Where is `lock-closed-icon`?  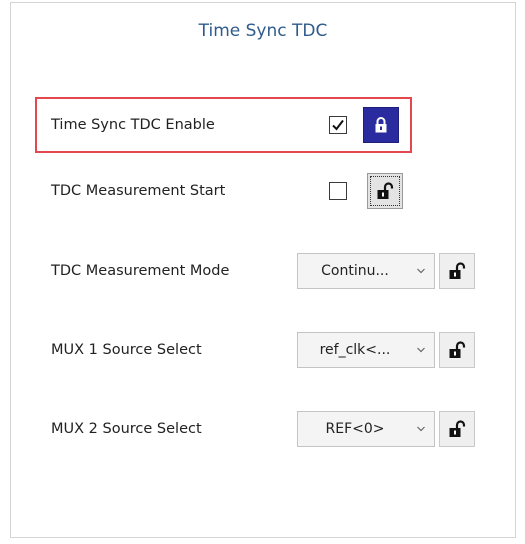
lock-closed-icon is located at coordinates (381, 125).